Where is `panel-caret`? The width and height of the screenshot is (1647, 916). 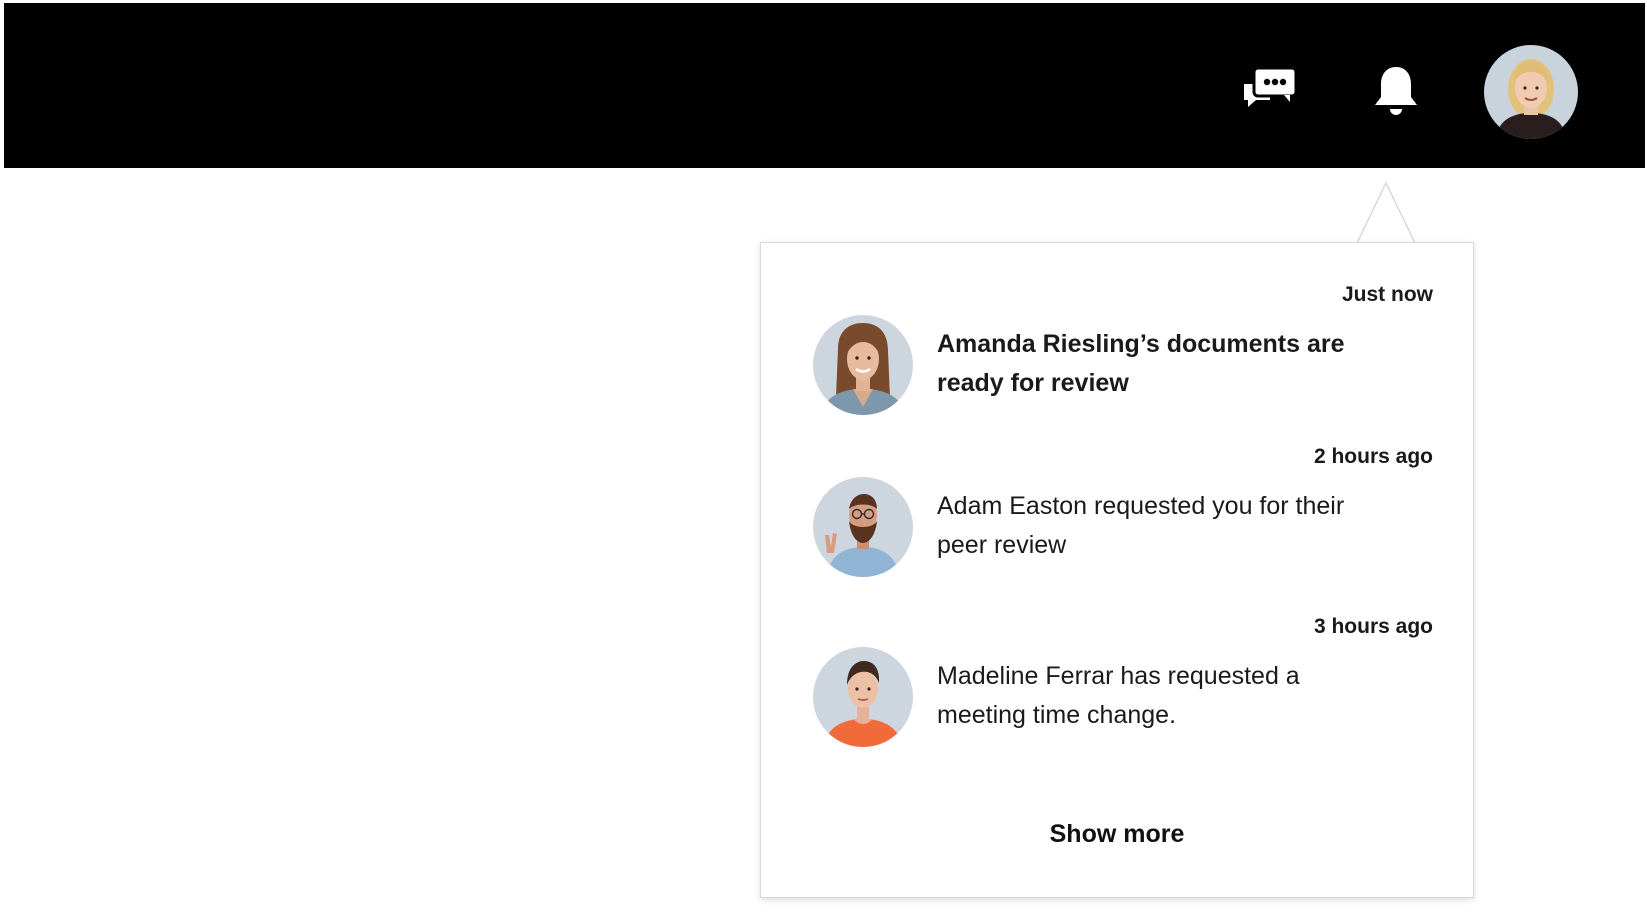
panel-caret is located at coordinates (1386, 213).